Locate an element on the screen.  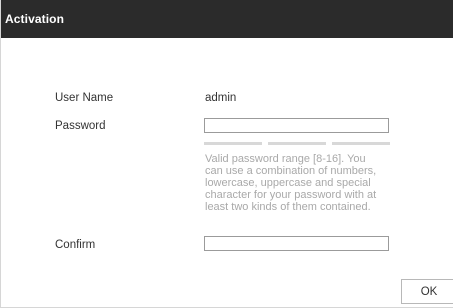
password-label: Password is located at coordinates (80, 126).